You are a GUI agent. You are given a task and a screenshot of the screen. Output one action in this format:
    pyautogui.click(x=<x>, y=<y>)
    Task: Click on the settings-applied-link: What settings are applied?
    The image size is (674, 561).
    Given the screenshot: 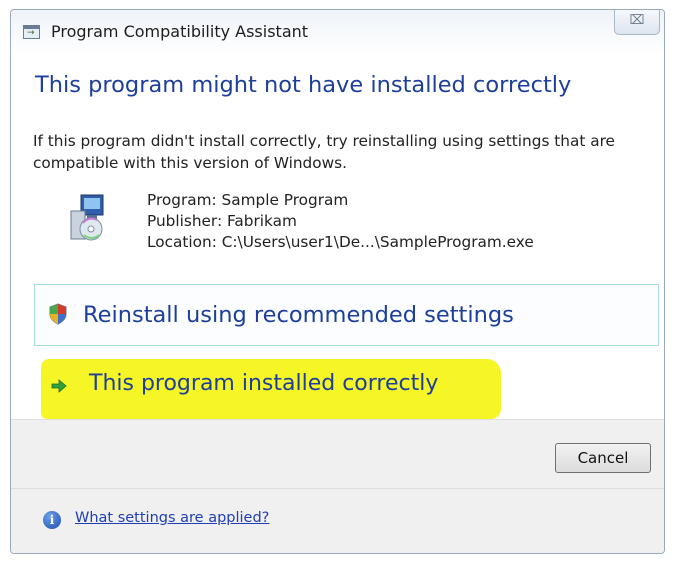 What is the action you would take?
    pyautogui.click(x=172, y=518)
    